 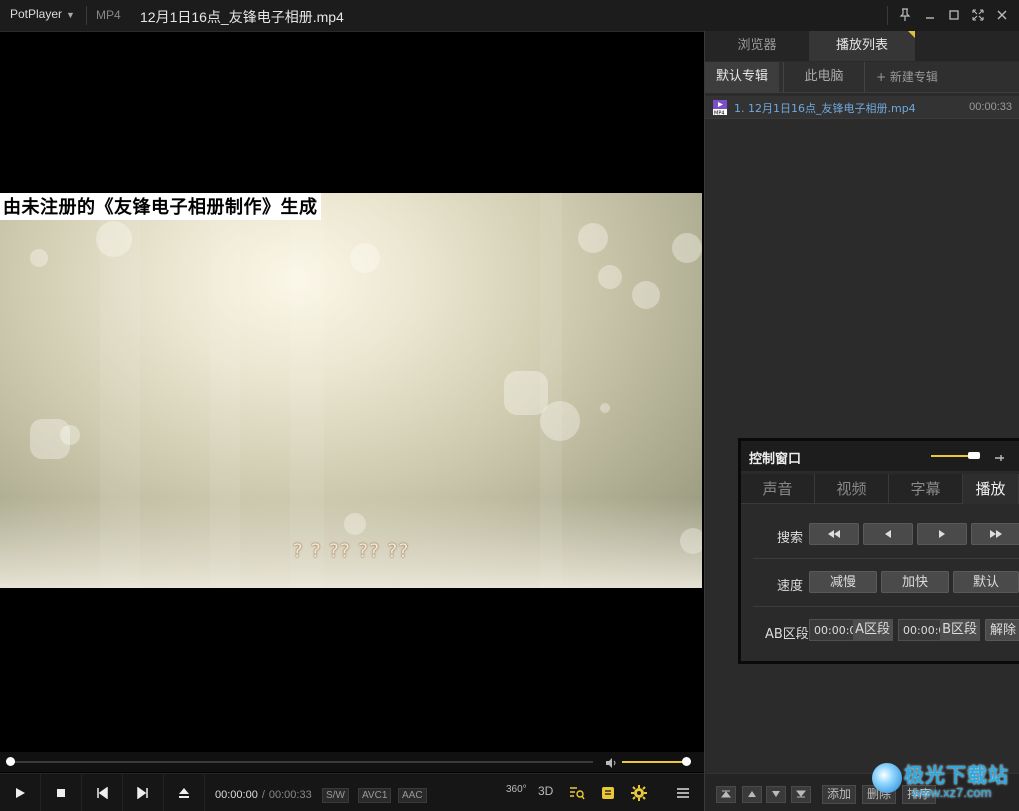 What do you see at coordinates (907, 77) in the screenshot?
I see `new-album-button: + 新建专辑` at bounding box center [907, 77].